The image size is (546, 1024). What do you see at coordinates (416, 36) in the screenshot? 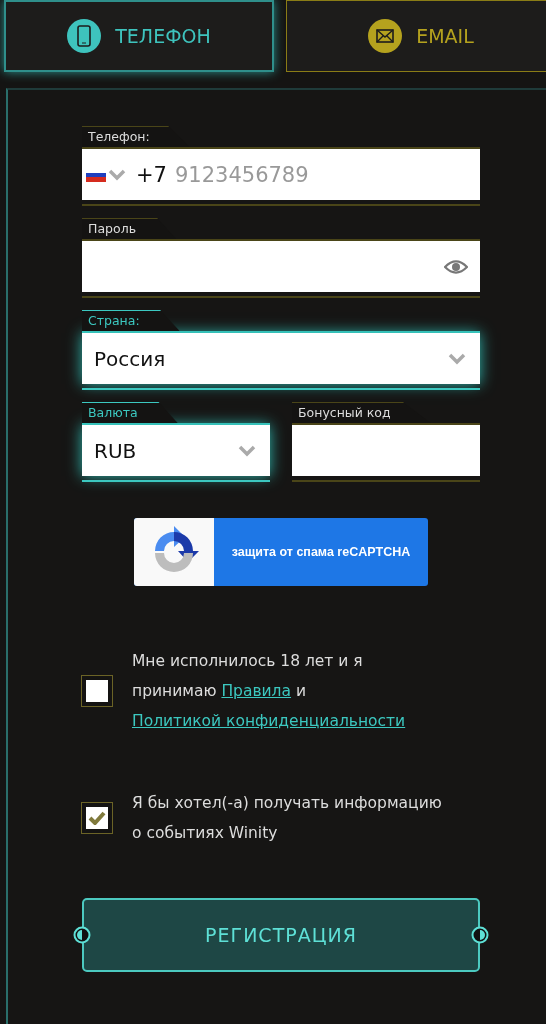
I see `tab: EMAIL` at bounding box center [416, 36].